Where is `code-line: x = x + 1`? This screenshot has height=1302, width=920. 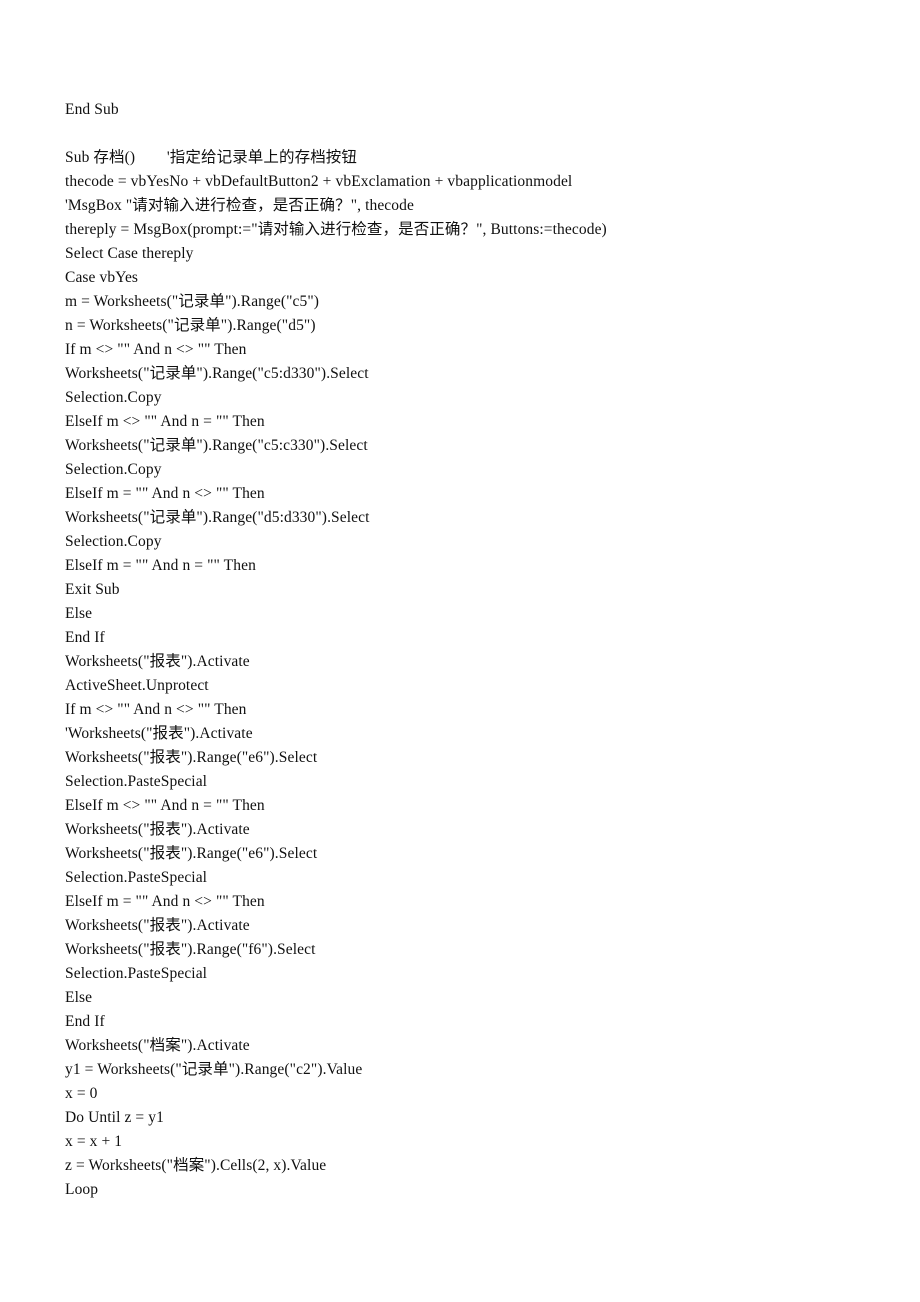
code-line: x = x + 1 is located at coordinates (94, 1141).